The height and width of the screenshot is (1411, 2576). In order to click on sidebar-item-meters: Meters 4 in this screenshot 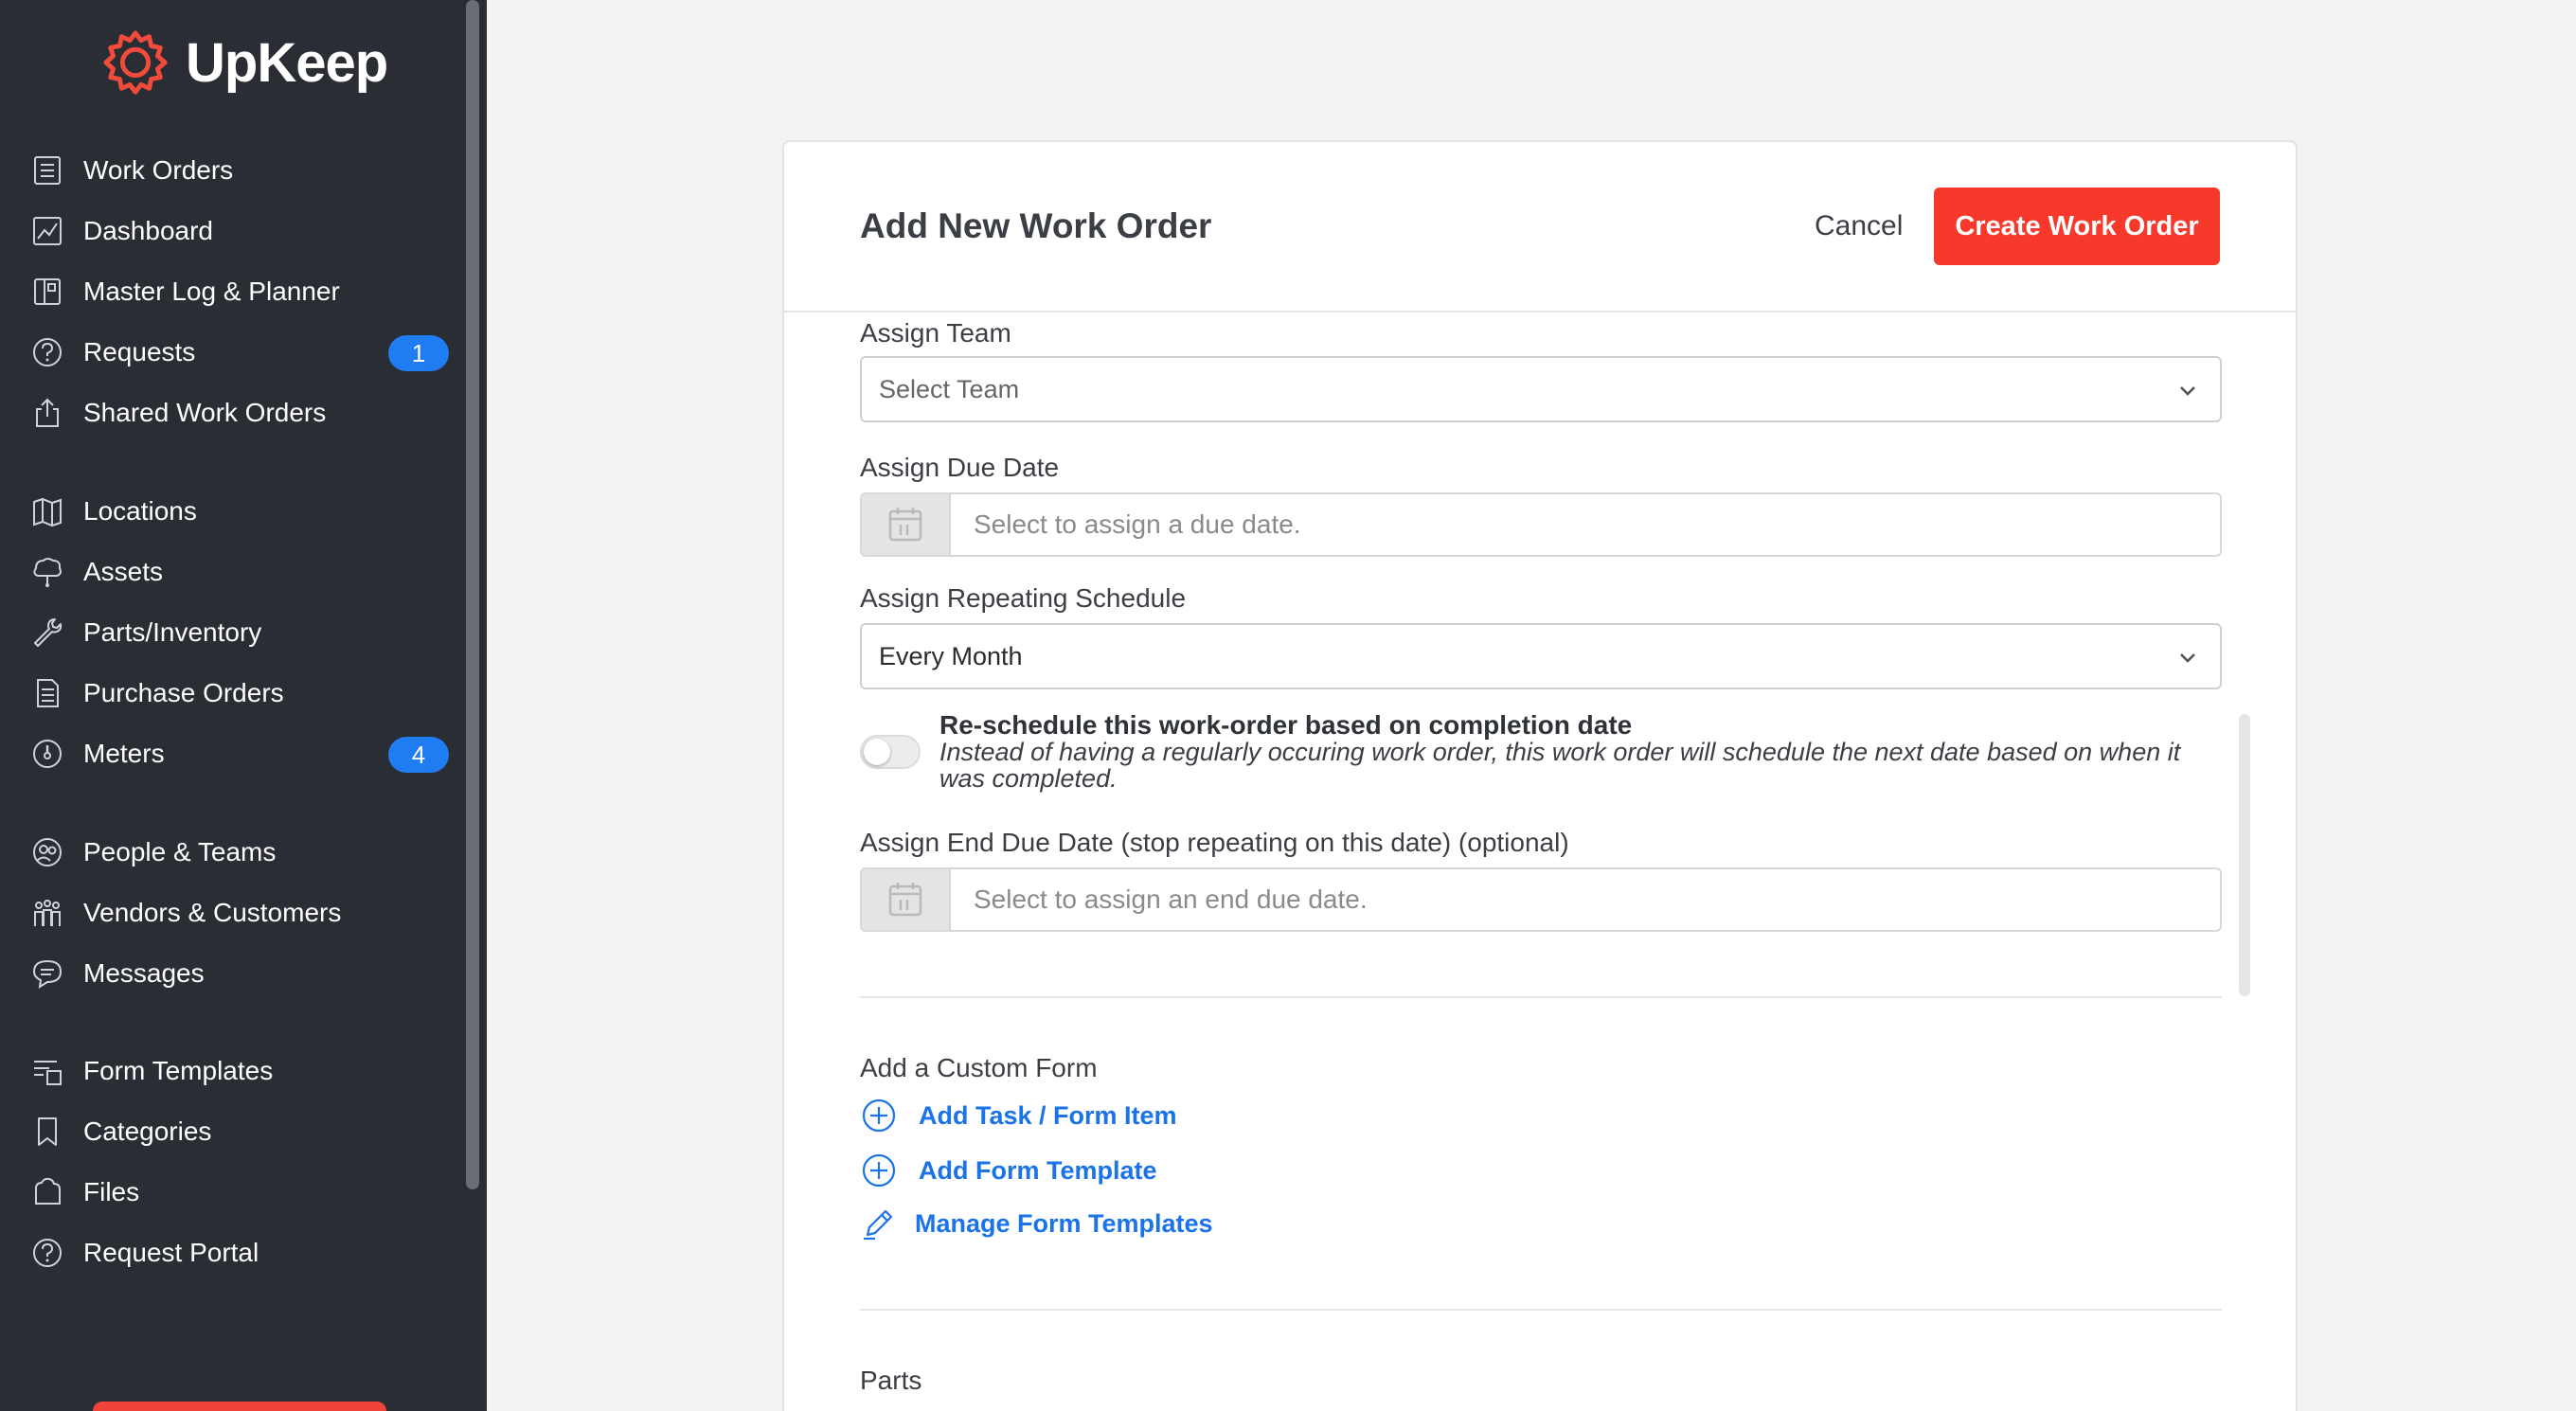, I will do `click(234, 754)`.